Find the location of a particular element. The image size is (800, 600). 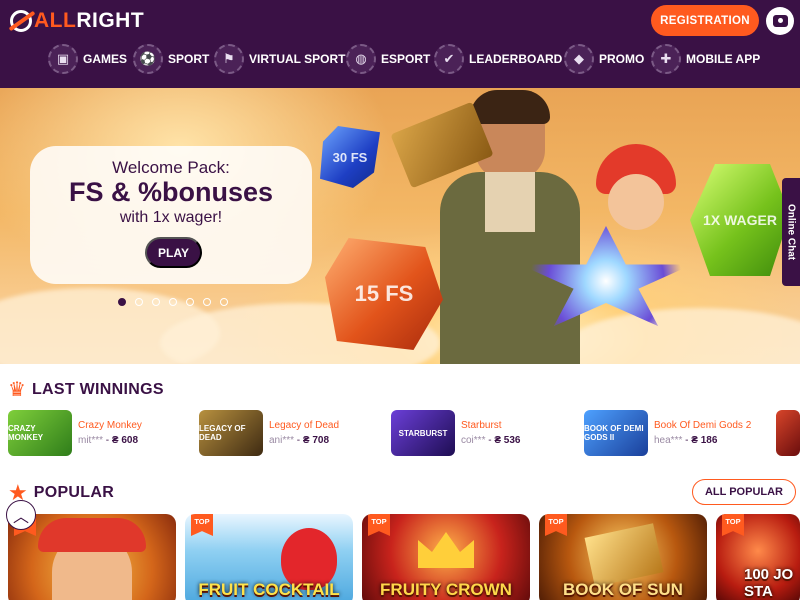

scroll-to-top-button: ︿ is located at coordinates (21, 515).